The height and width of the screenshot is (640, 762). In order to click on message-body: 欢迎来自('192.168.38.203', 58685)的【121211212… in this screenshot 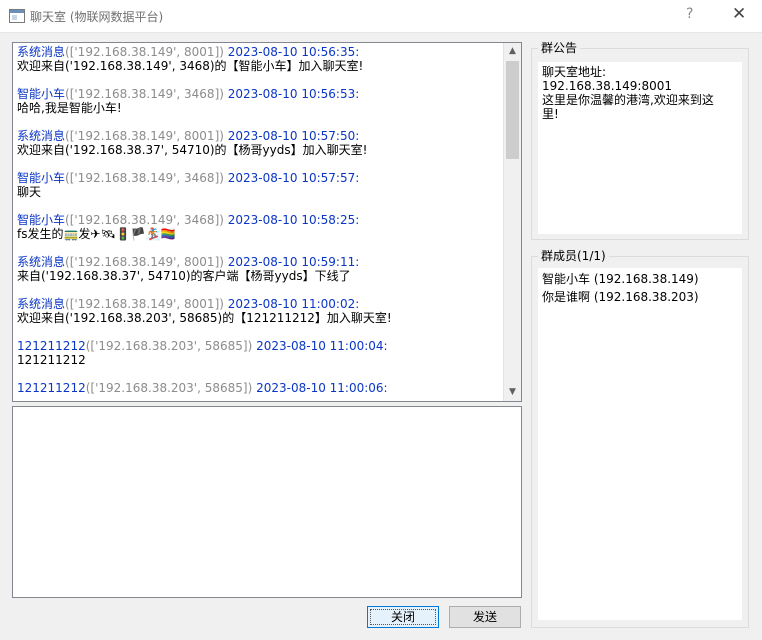, I will do `click(204, 318)`.